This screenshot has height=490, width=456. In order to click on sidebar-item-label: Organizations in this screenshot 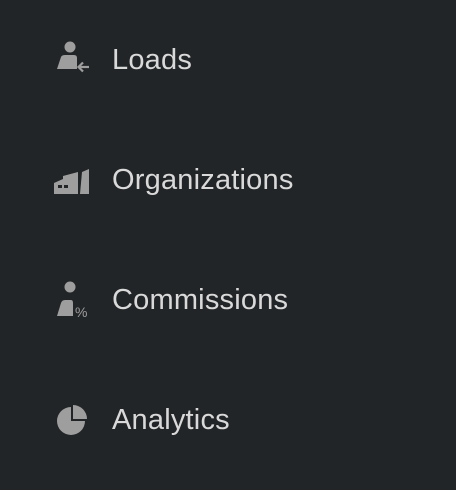, I will do `click(203, 179)`.